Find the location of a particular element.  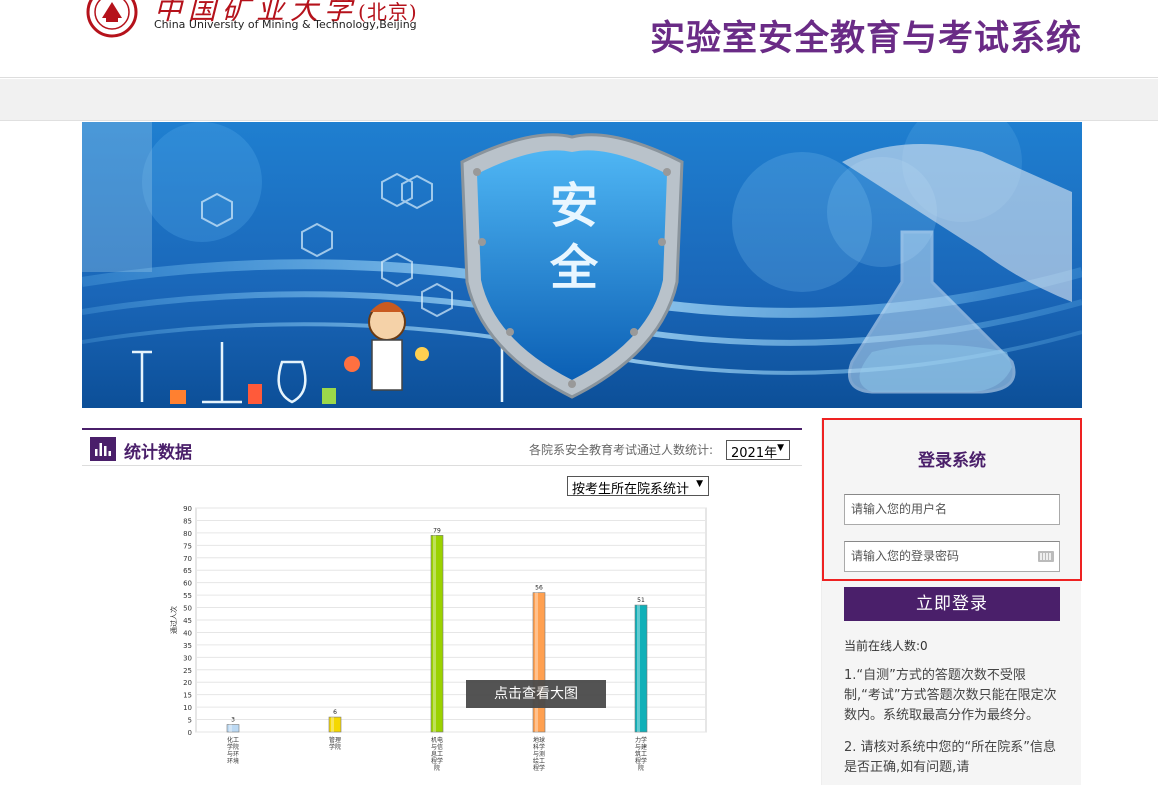

online-label: 当前在线人数: is located at coordinates (882, 646).